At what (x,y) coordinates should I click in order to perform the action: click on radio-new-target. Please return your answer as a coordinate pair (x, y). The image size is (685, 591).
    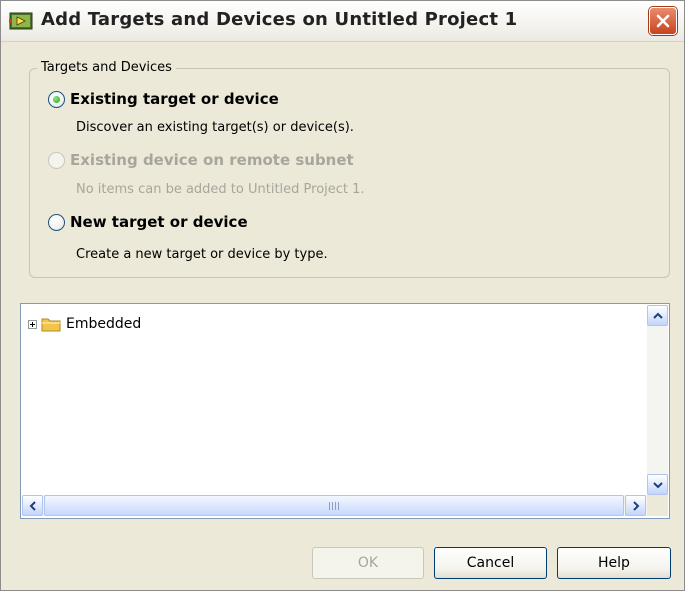
    Looking at the image, I should click on (56, 222).